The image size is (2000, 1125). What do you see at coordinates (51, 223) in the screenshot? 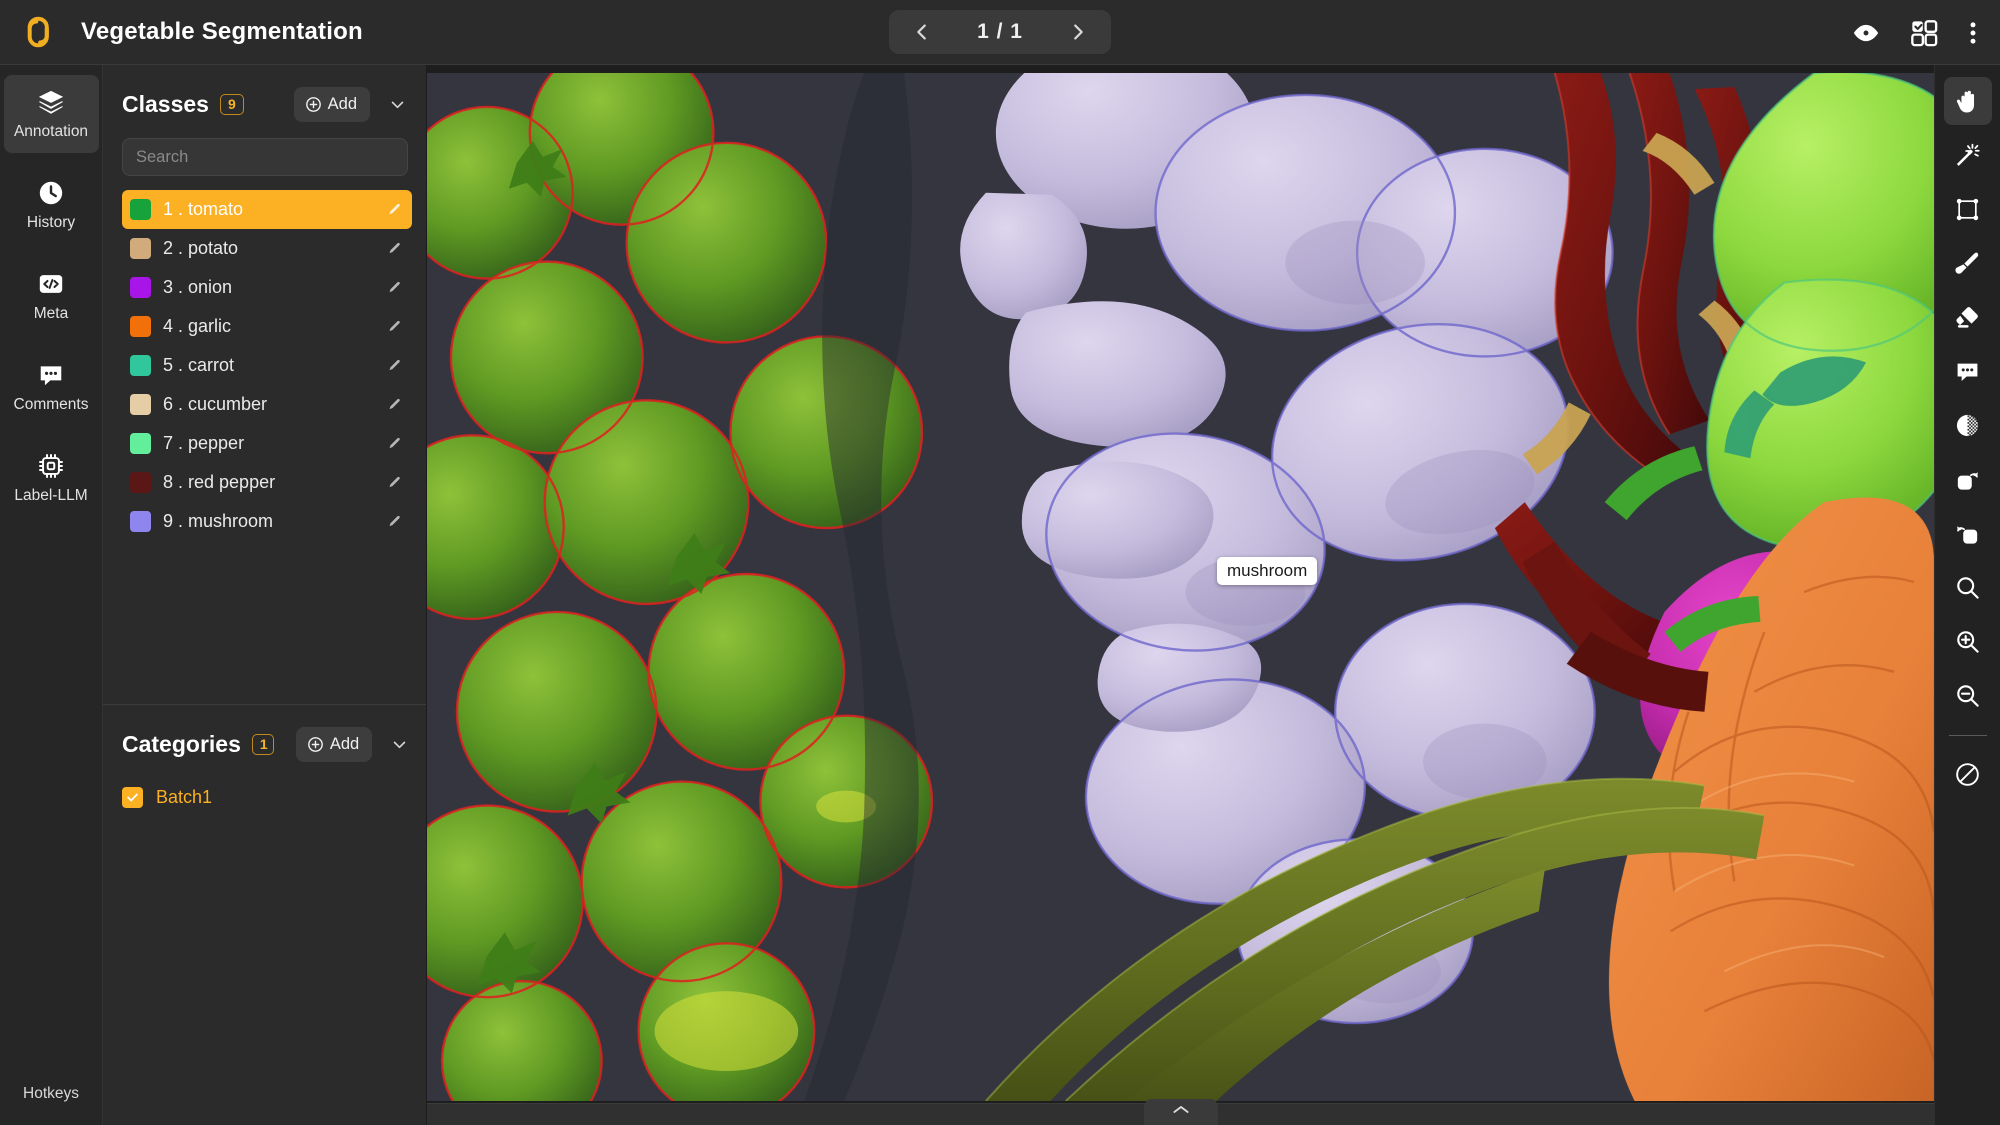
I see `sidebar-item-label: History` at bounding box center [51, 223].